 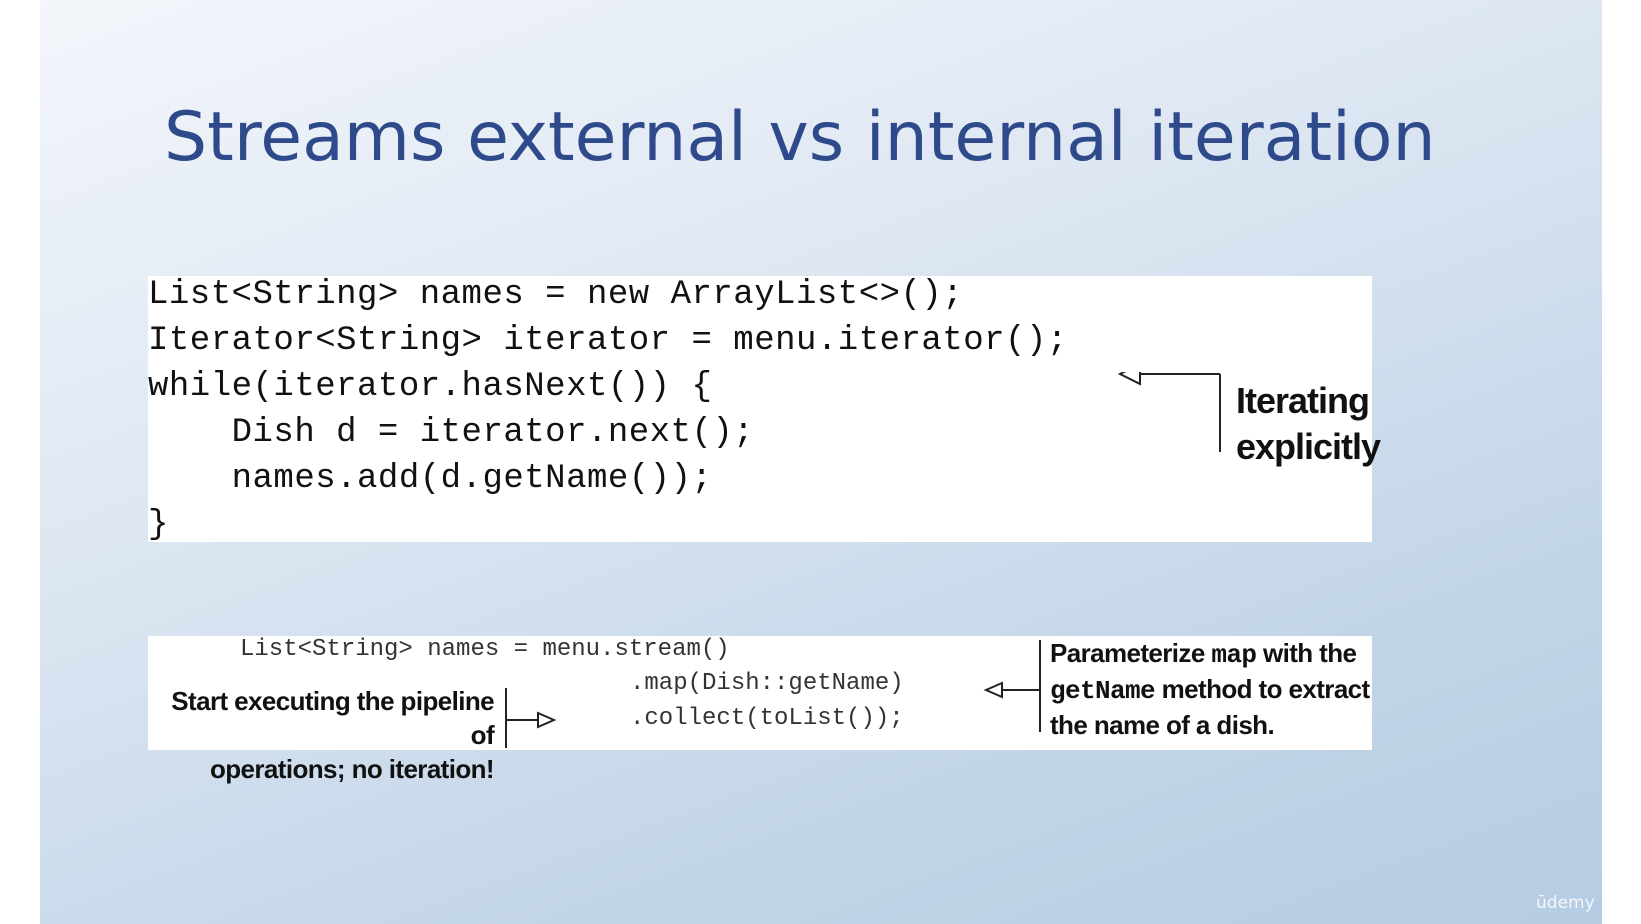 What do you see at coordinates (1621, 462) in the screenshot?
I see `right-border` at bounding box center [1621, 462].